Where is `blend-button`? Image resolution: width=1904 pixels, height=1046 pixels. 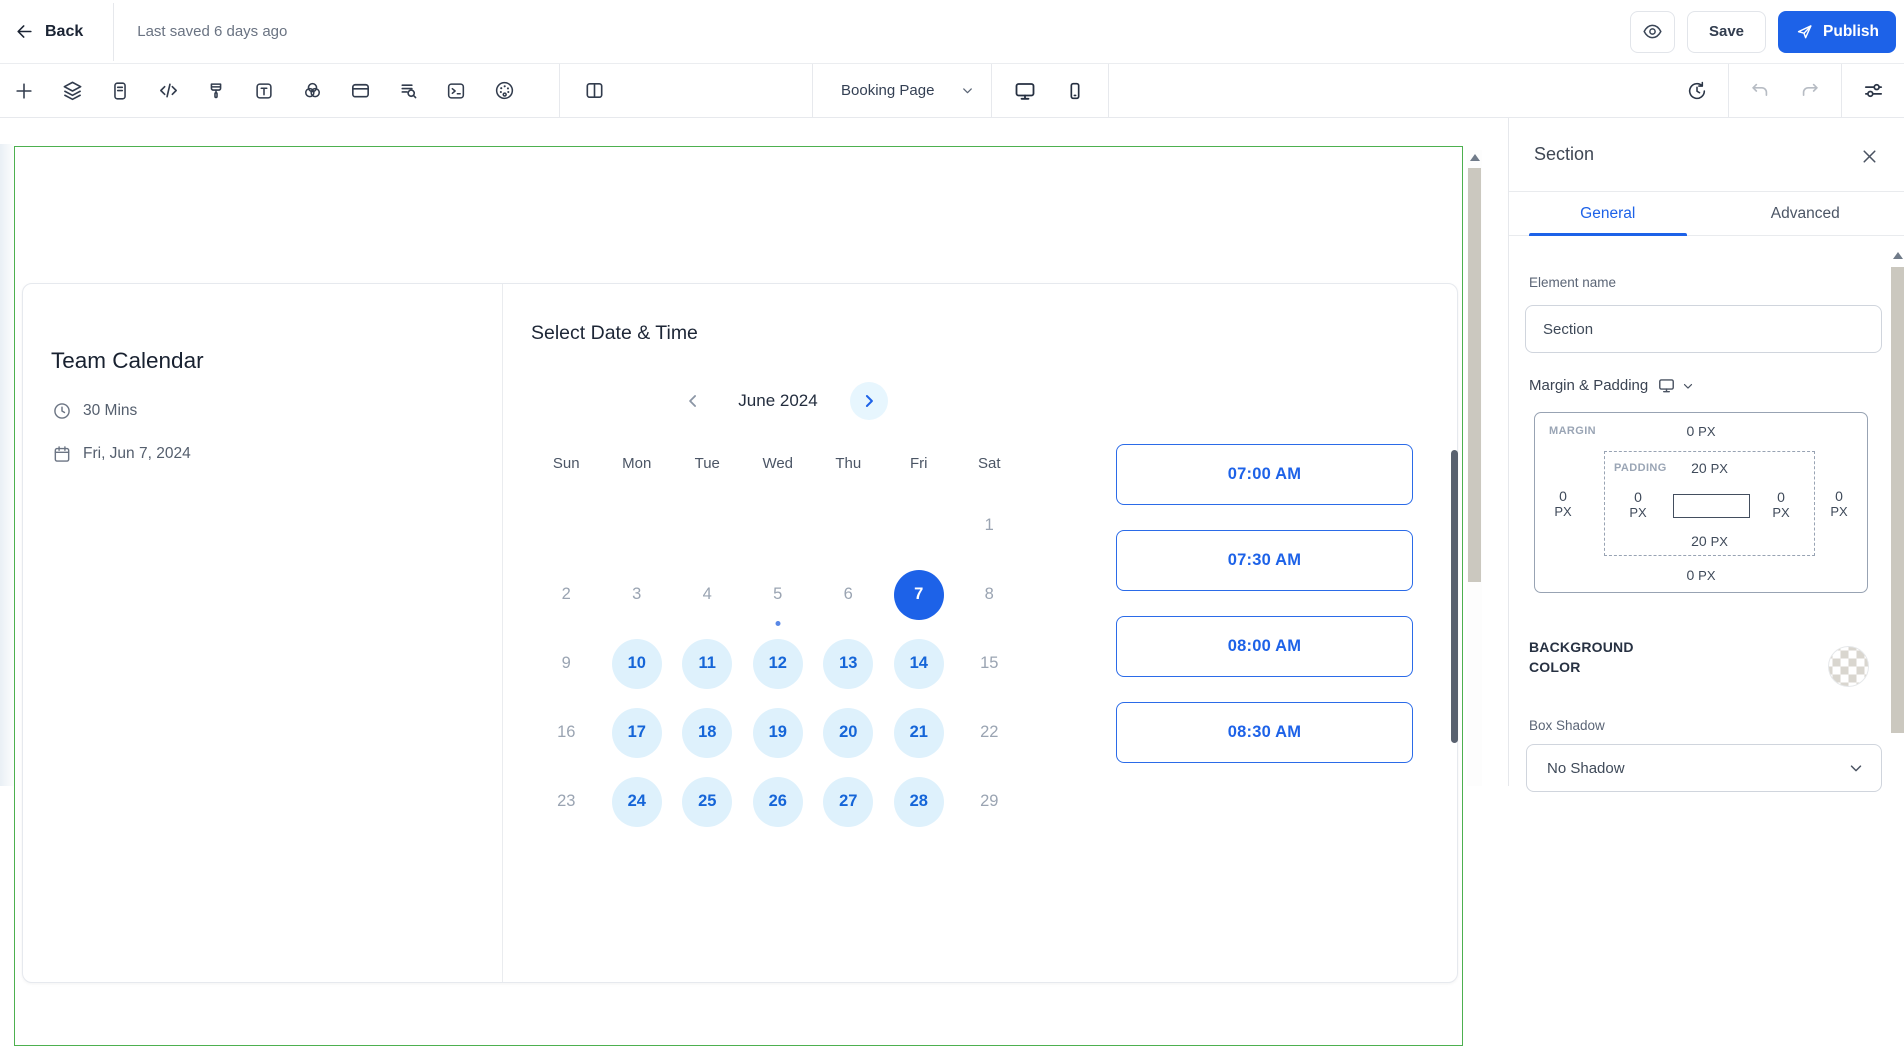
blend-button is located at coordinates (312, 91).